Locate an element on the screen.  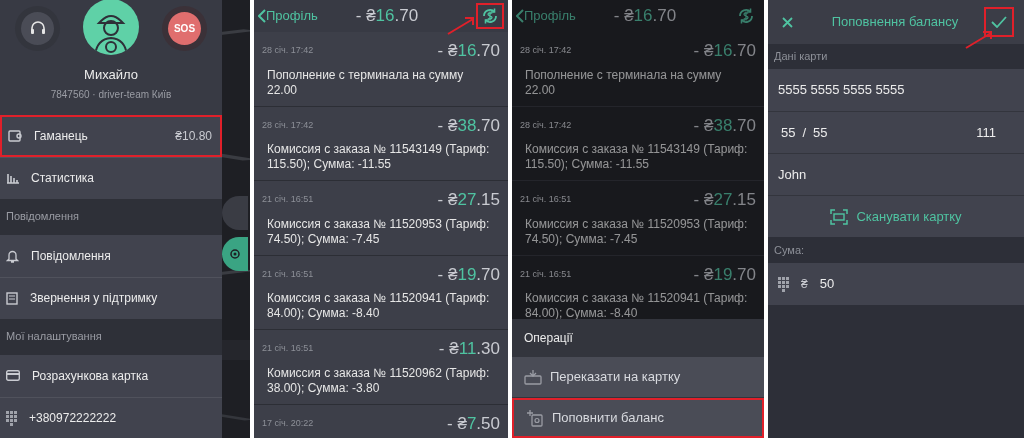
check-icon is located at coordinates (999, 22).